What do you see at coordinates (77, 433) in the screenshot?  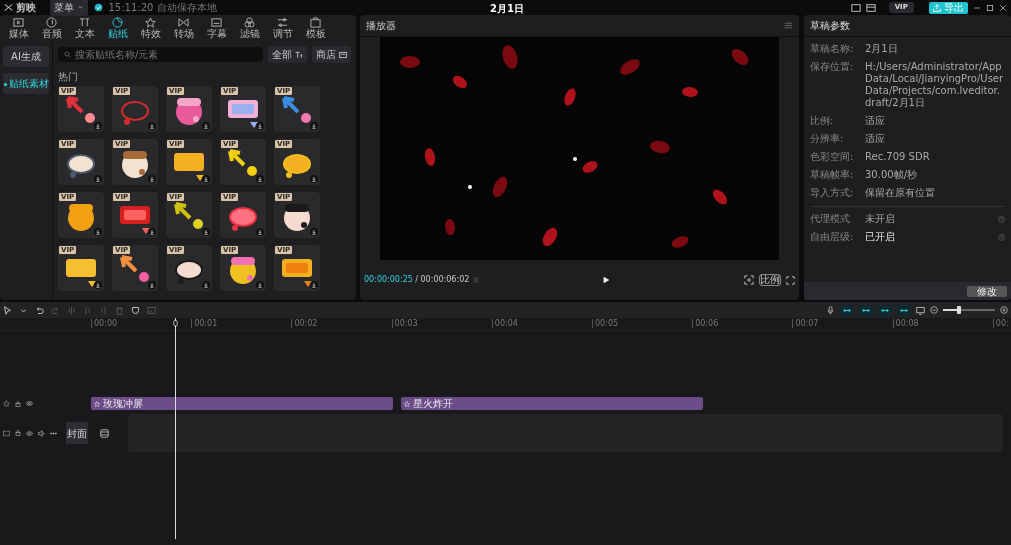 I see `cover-button: 封面` at bounding box center [77, 433].